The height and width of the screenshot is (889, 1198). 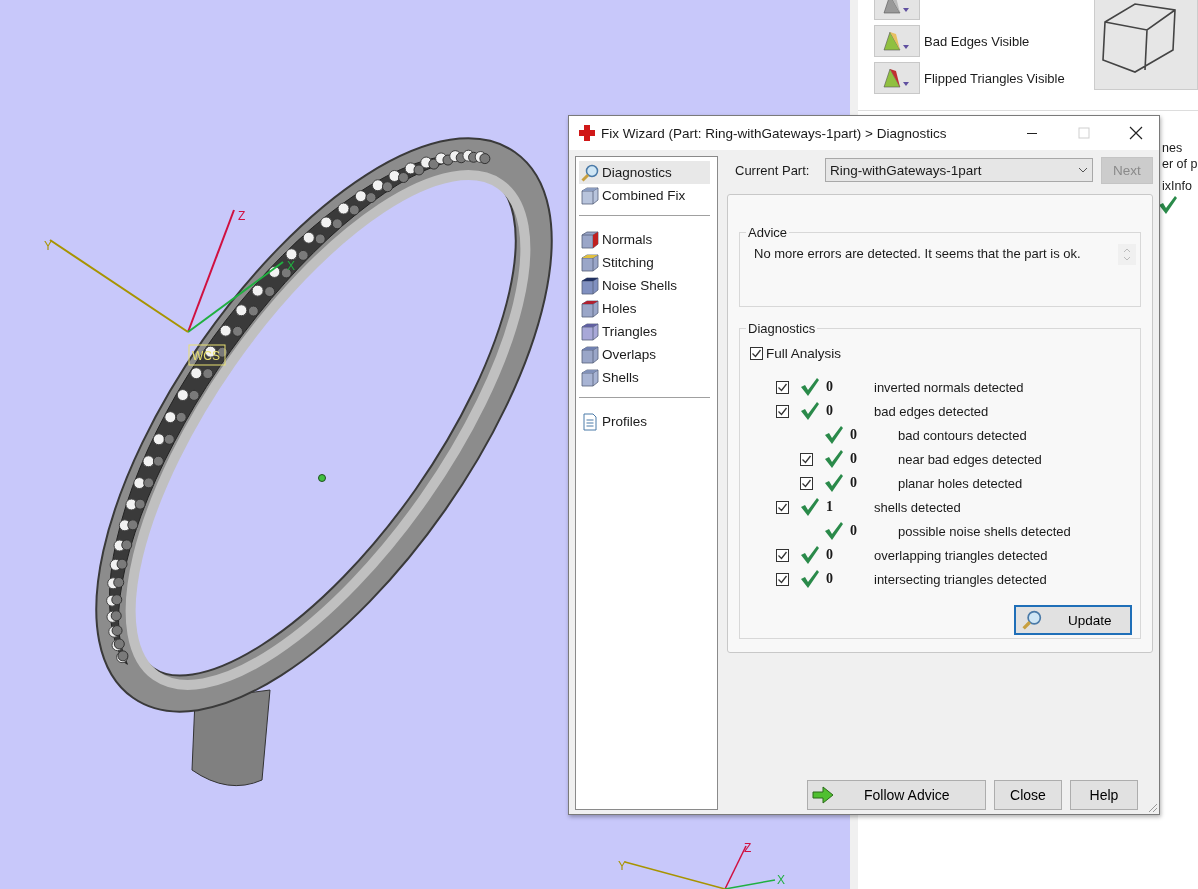 I want to click on diagnostic-label: possible noise shells detected, so click(x=984, y=531).